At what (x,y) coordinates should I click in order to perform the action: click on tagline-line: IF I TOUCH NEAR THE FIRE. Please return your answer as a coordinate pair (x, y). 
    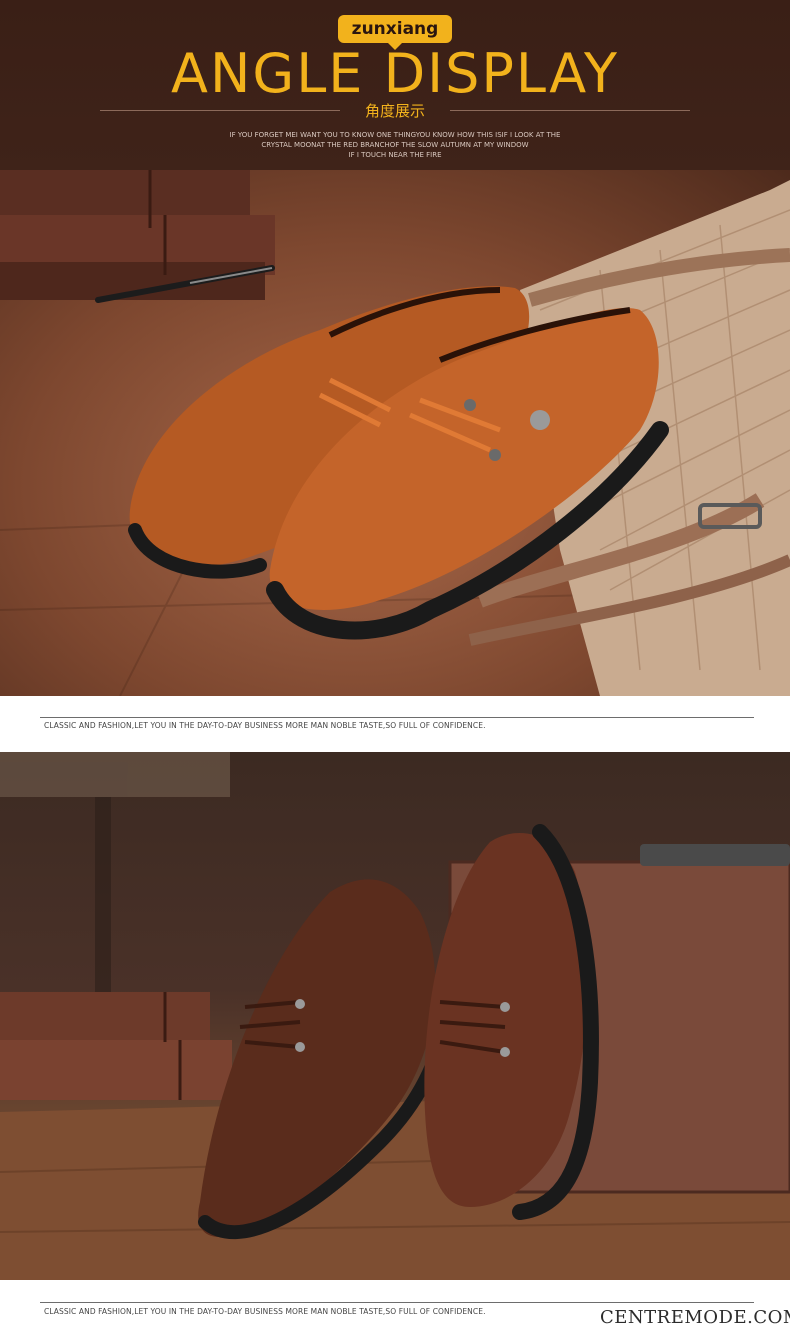
    Looking at the image, I should click on (395, 155).